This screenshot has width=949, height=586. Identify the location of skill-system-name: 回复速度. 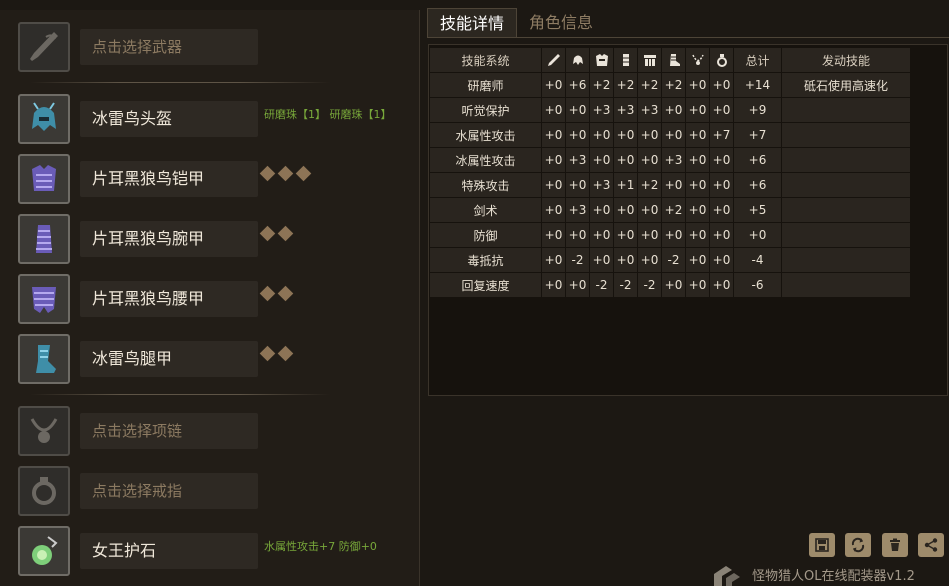
(485, 285).